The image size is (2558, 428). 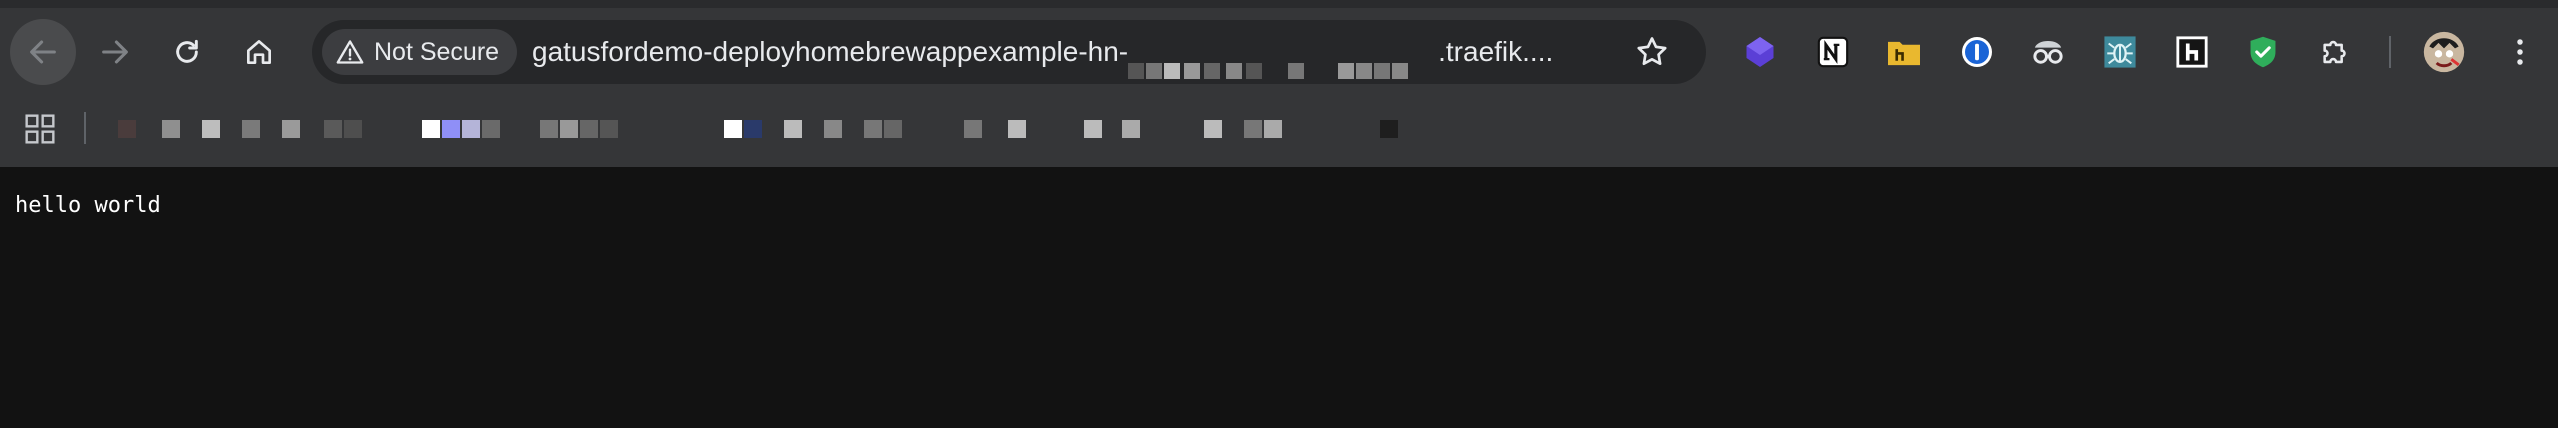 I want to click on puzzle-icon, so click(x=2336, y=52).